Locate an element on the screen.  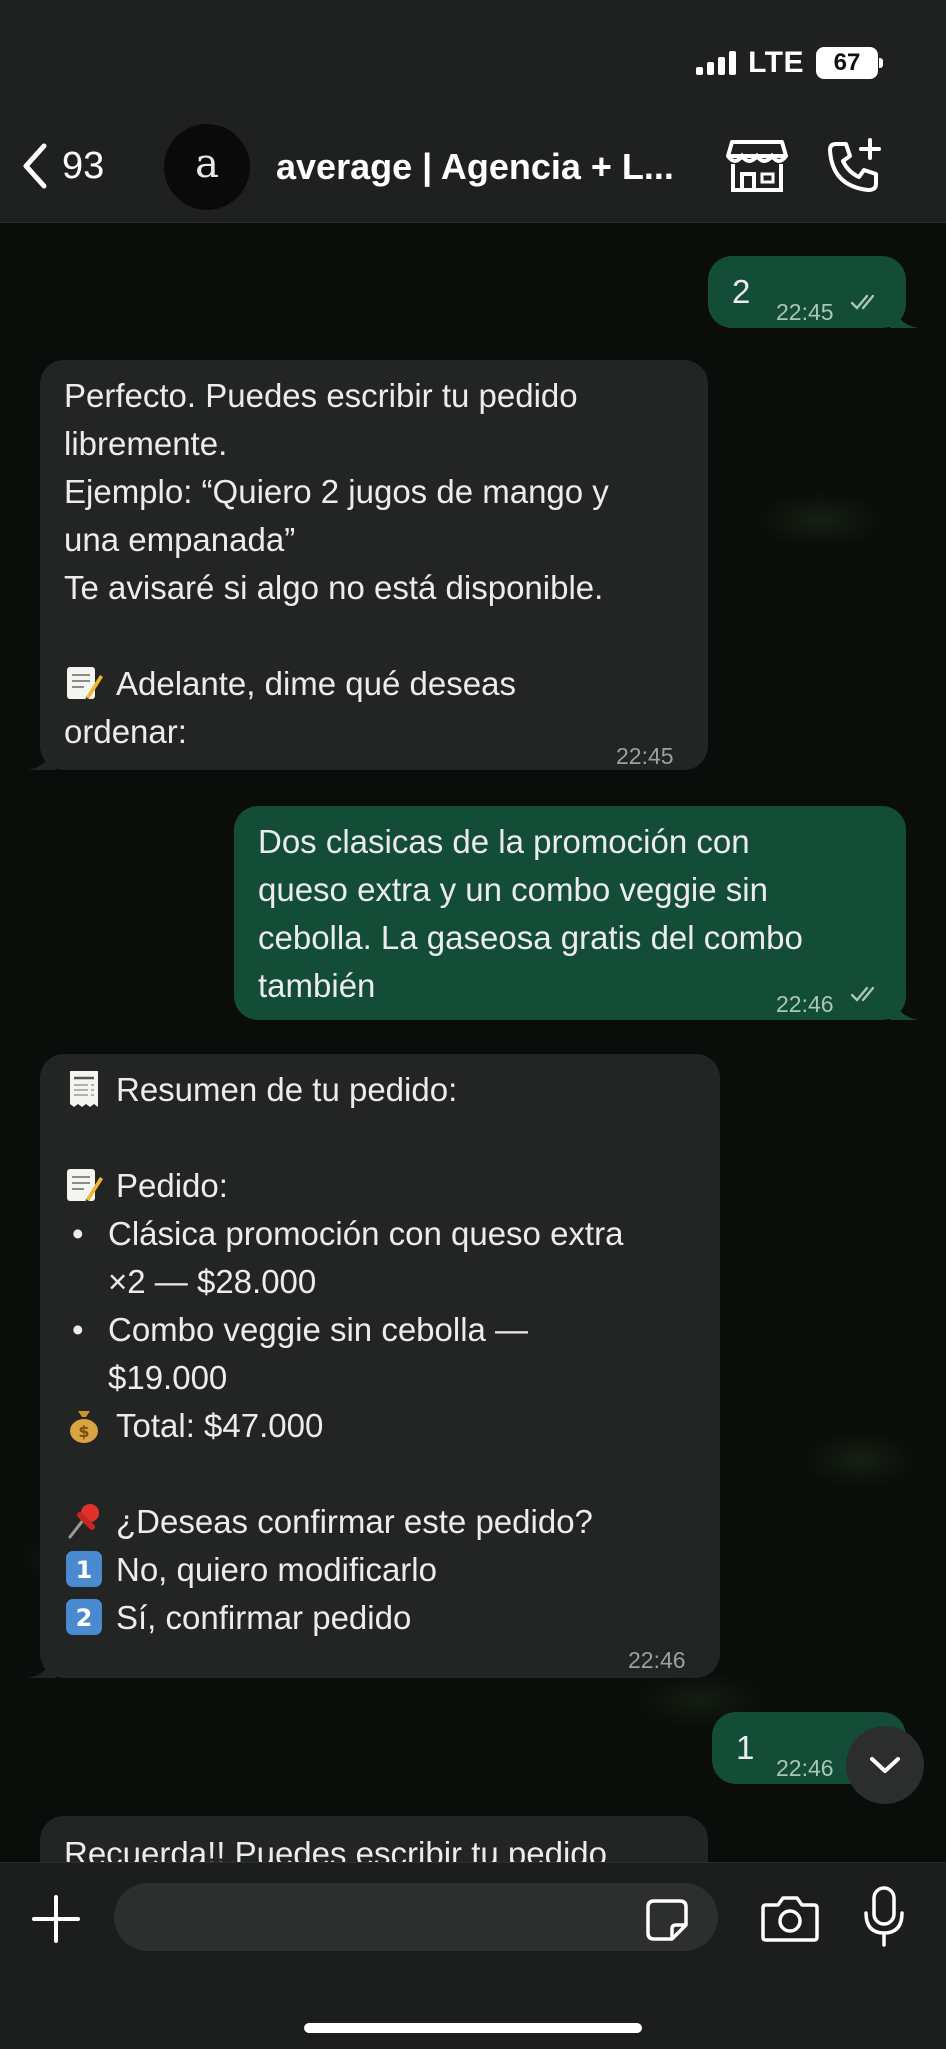
home-indicator is located at coordinates (473, 2028).